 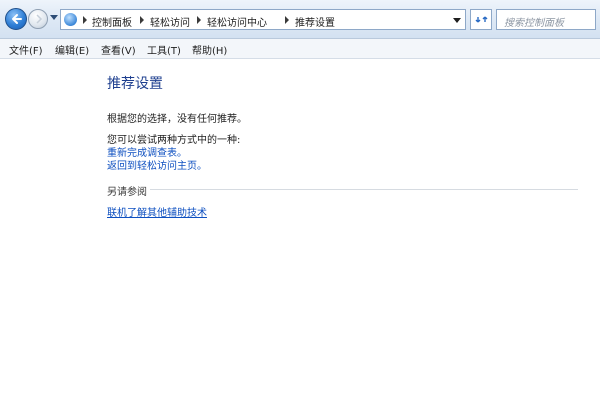 I want to click on refresh-button, so click(x=481, y=19).